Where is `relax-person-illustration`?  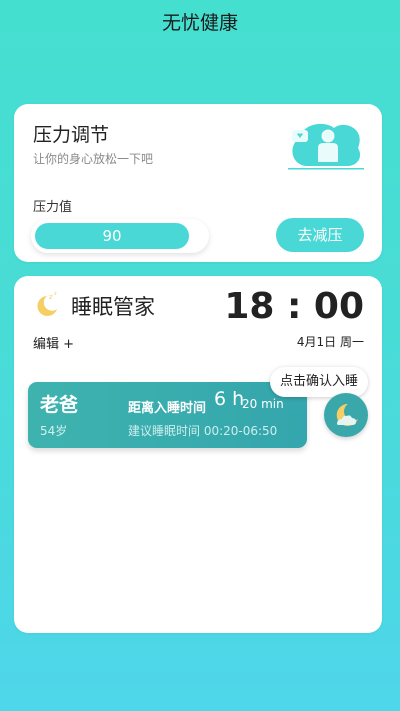 relax-person-illustration is located at coordinates (326, 146).